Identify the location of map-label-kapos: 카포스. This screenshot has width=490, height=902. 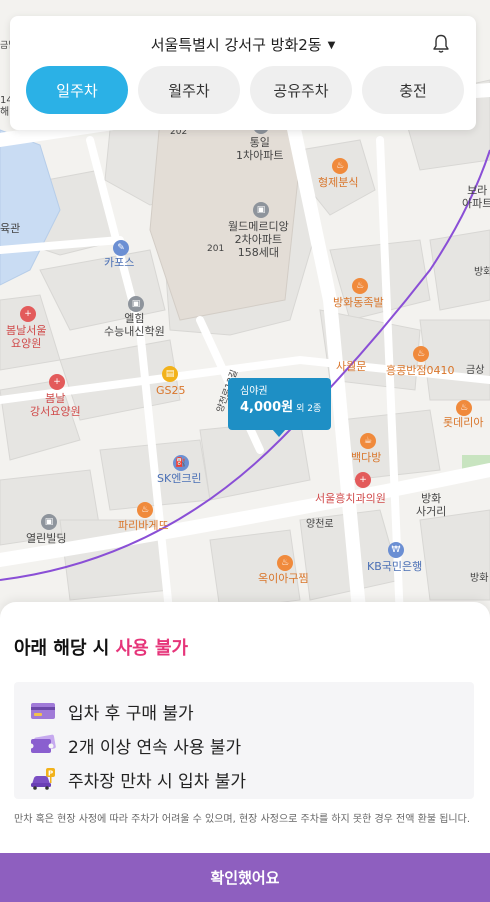
(119, 262).